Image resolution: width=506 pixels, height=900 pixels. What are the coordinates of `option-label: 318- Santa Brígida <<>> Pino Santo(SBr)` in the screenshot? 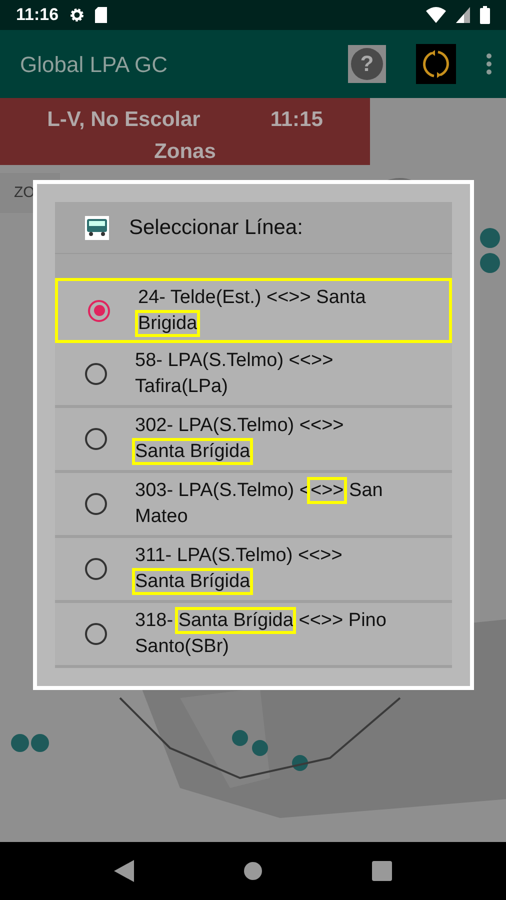 It's located at (265, 634).